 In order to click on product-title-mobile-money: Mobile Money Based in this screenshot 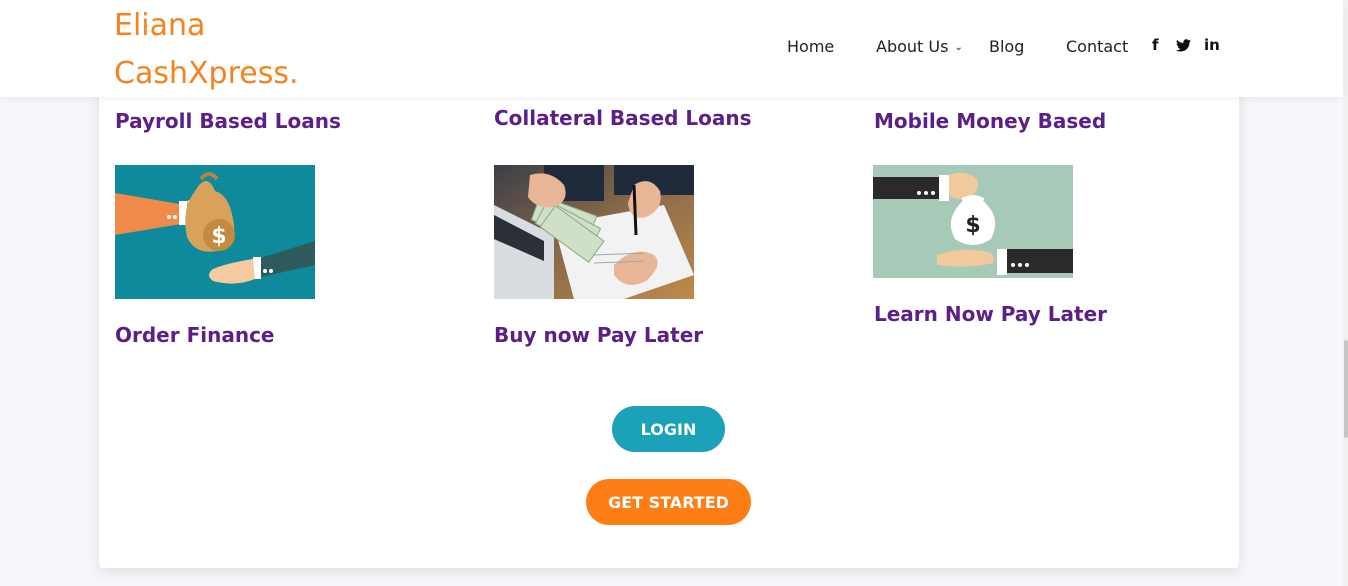, I will do `click(990, 121)`.